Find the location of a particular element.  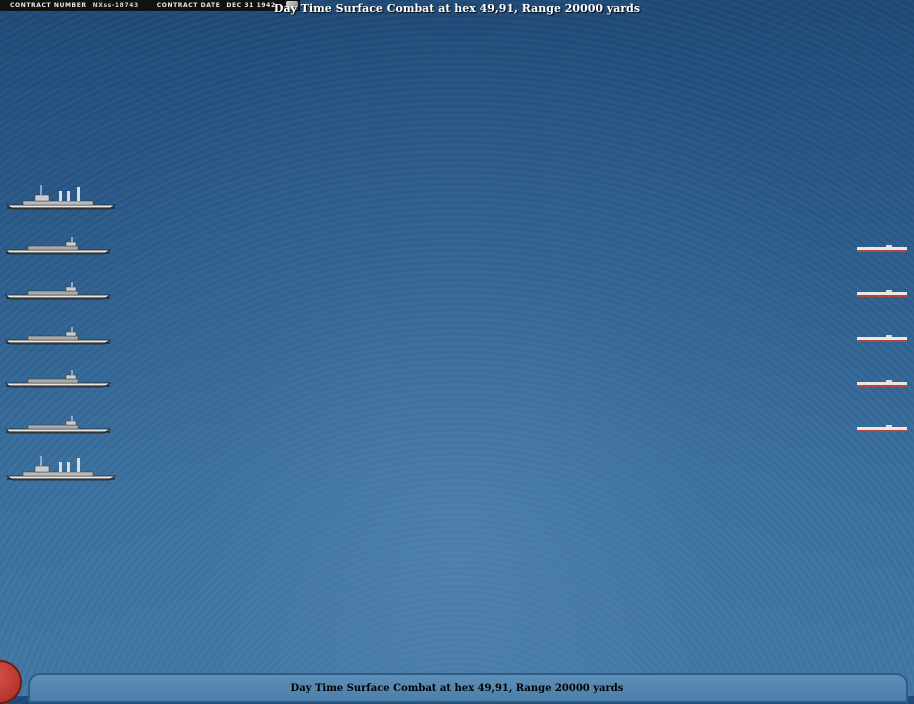

red-round-button is located at coordinates (11, 682).